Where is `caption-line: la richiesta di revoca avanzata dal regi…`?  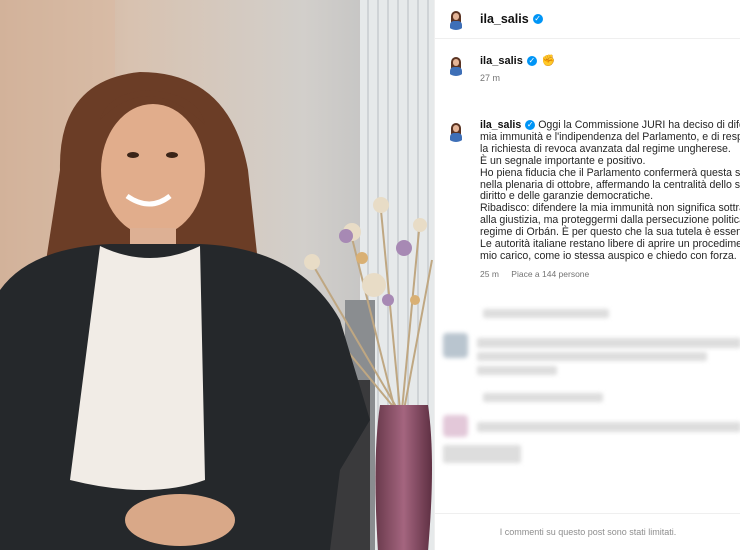 caption-line: la richiesta di revoca avanzata dal regi… is located at coordinates (605, 148).